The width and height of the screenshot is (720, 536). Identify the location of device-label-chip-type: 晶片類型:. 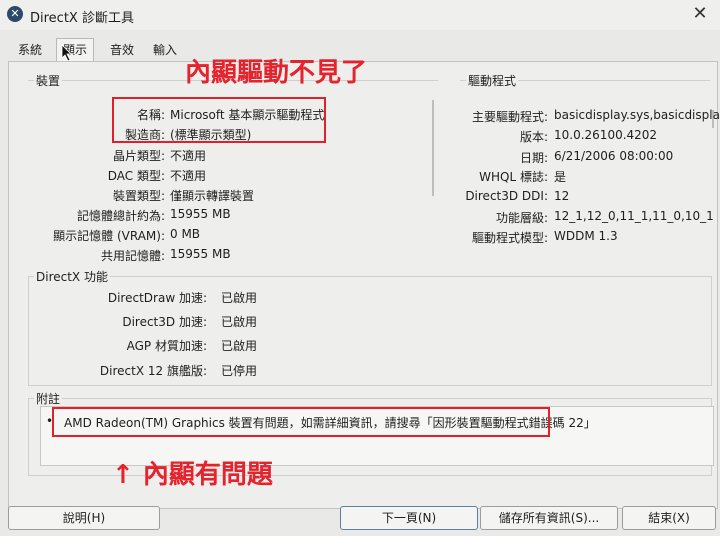
(138, 156).